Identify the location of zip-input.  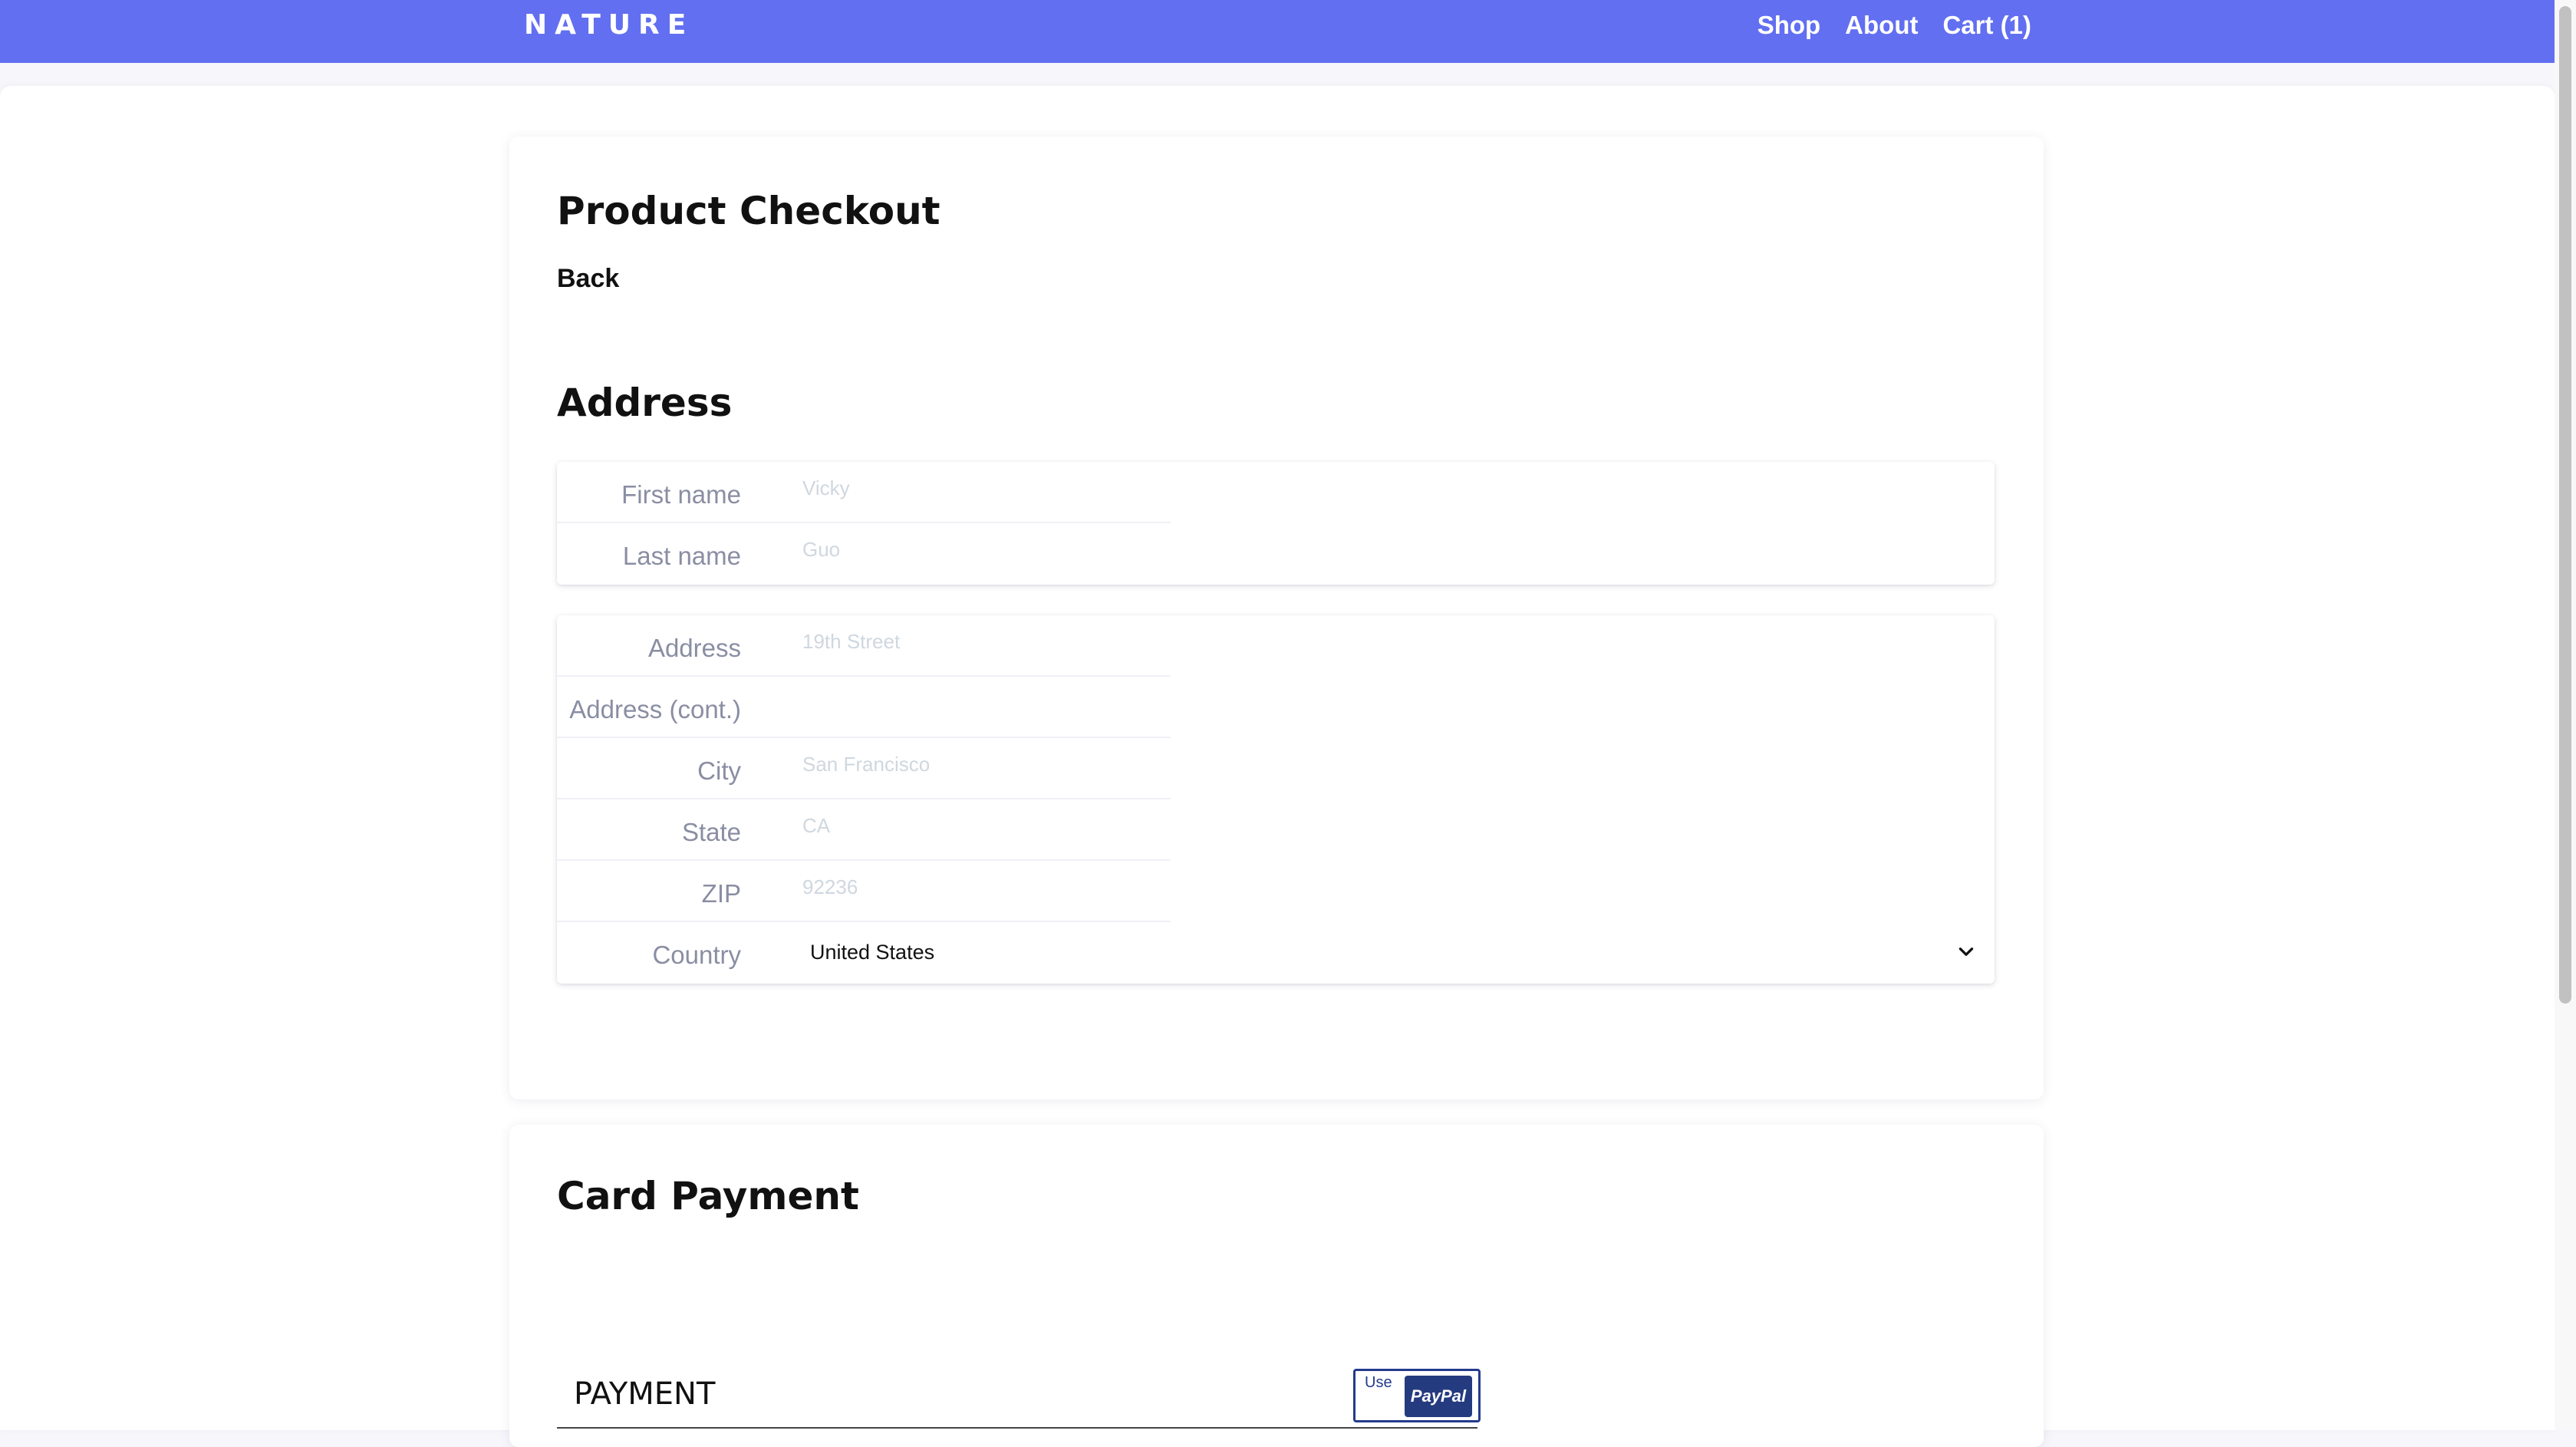
(978, 887).